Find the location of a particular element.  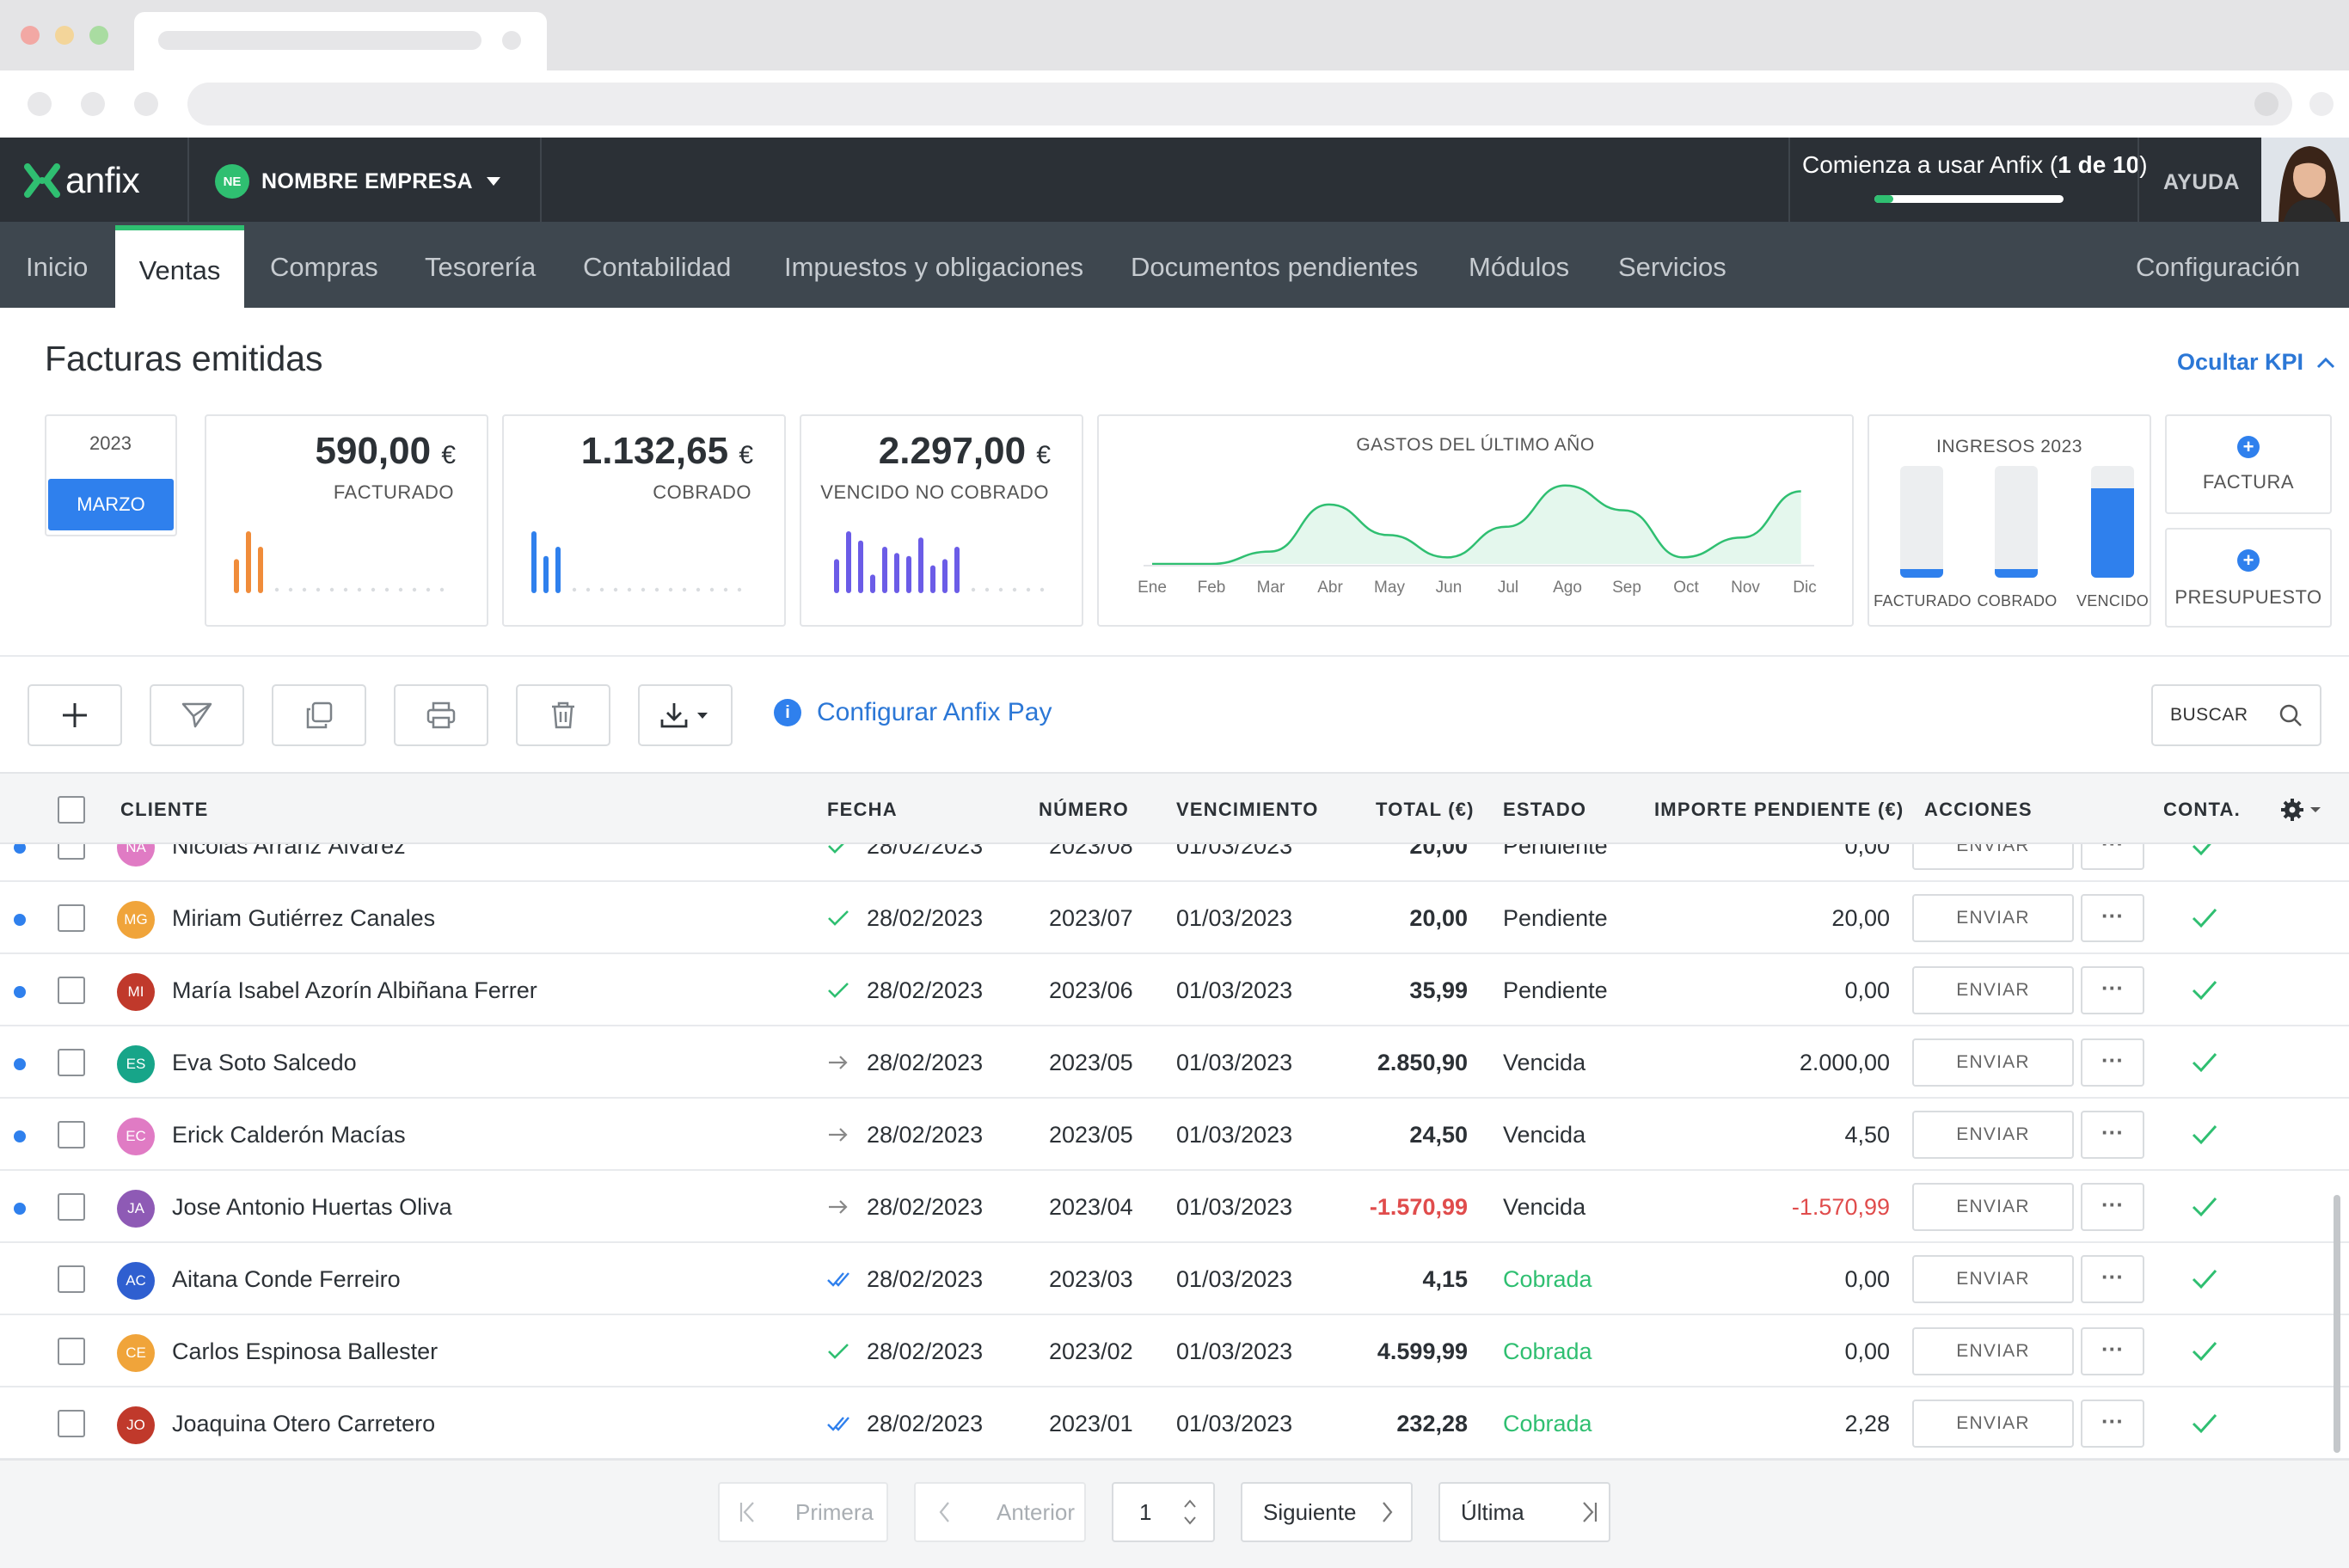

client-name: Carlos Espinosa Ballester is located at coordinates (305, 1351).